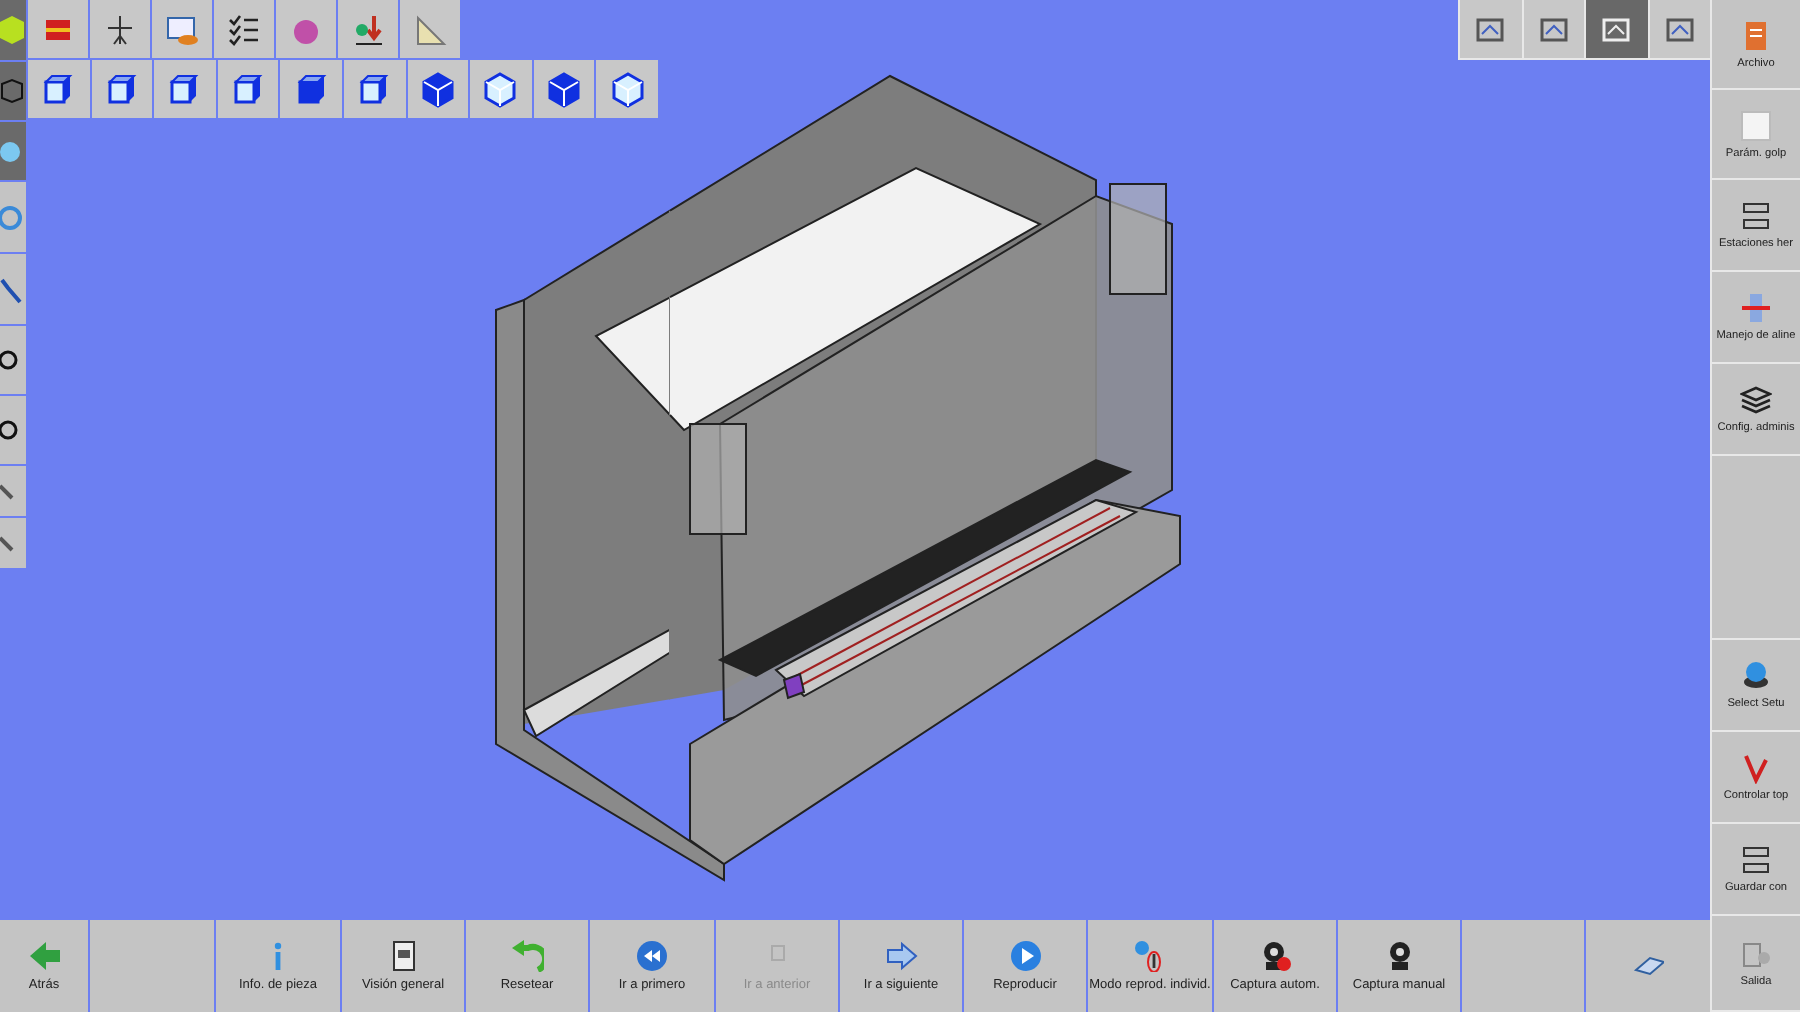  I want to click on caliper-icon, so click(1756, 768).